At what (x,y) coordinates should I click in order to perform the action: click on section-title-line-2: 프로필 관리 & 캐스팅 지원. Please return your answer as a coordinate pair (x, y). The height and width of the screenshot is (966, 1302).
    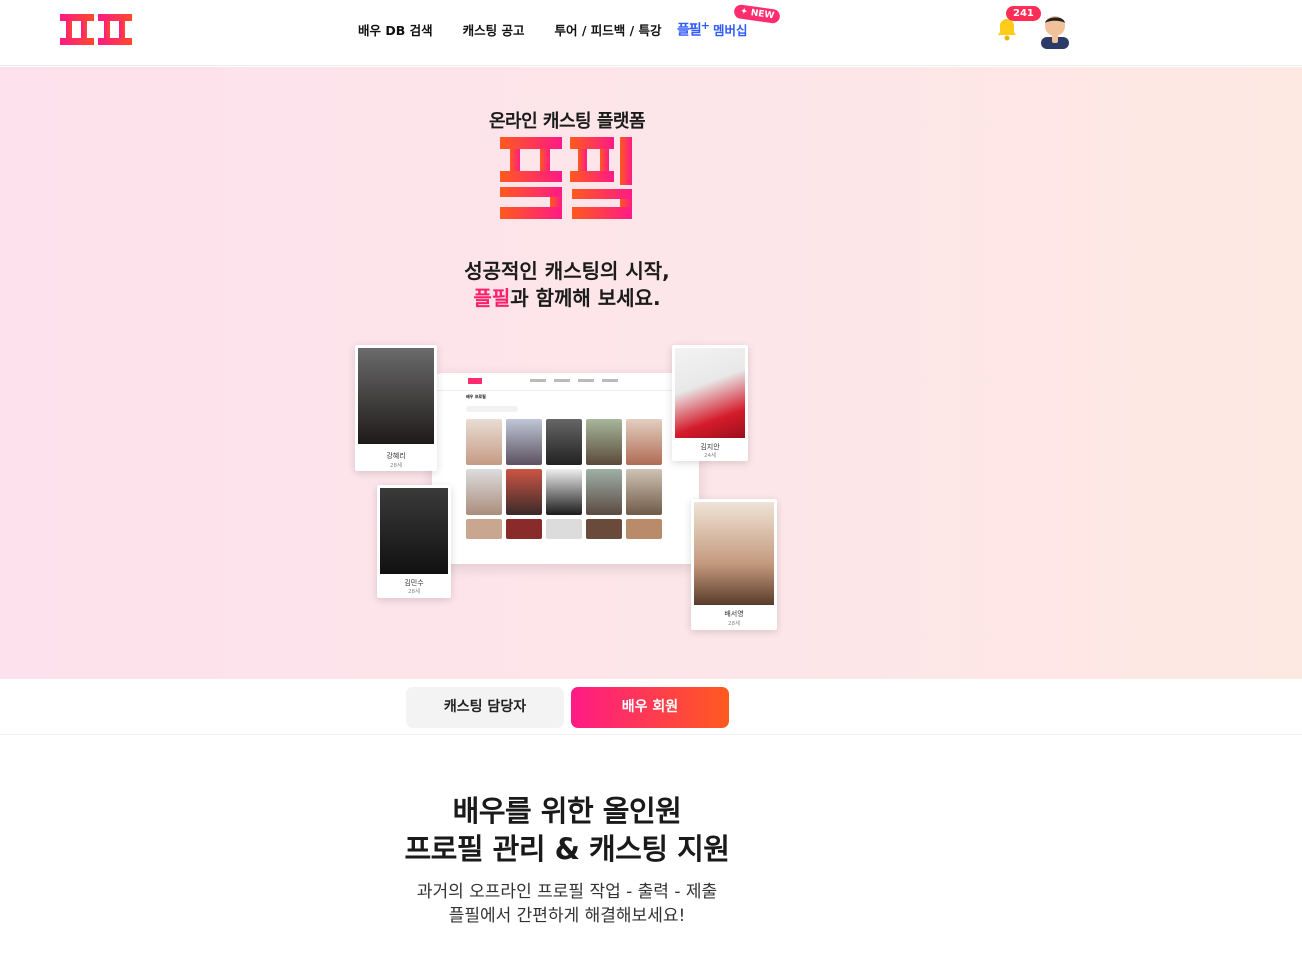
    Looking at the image, I should click on (567, 849).